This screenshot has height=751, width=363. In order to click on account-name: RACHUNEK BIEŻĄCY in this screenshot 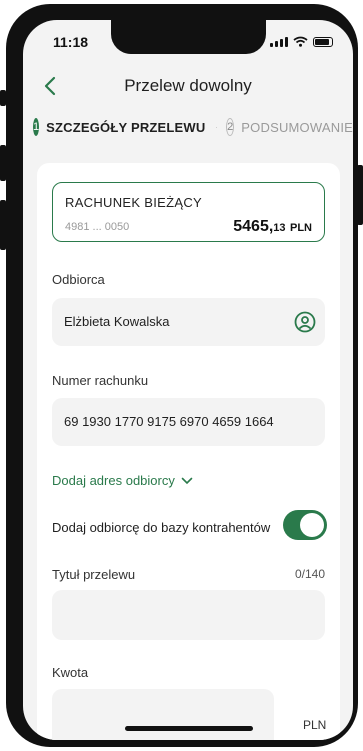, I will do `click(133, 202)`.